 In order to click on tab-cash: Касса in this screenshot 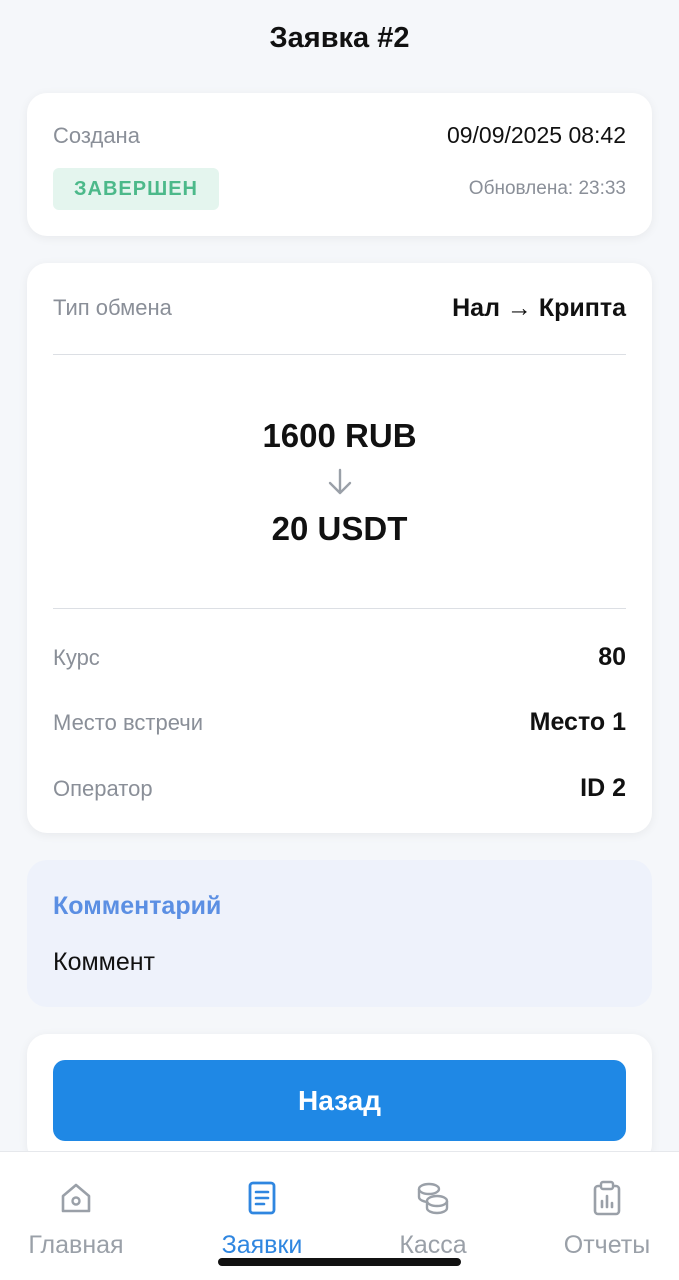, I will do `click(433, 1207)`.